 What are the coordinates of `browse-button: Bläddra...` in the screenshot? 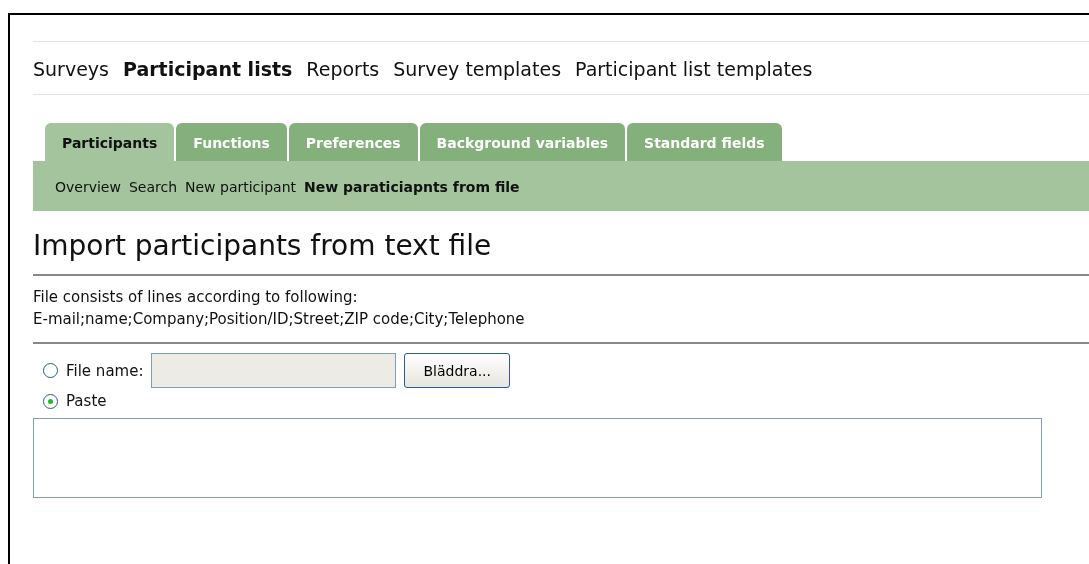 It's located at (457, 370).